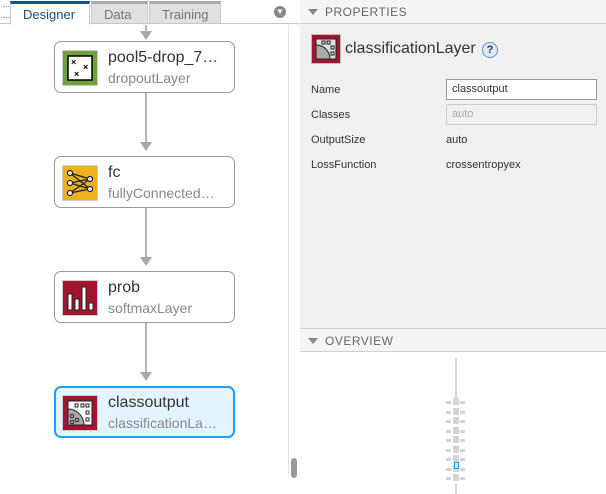 The image size is (606, 494). I want to click on layer-node-dropout: × × × pool5-drop_7… dropoutLayer, so click(144, 67).